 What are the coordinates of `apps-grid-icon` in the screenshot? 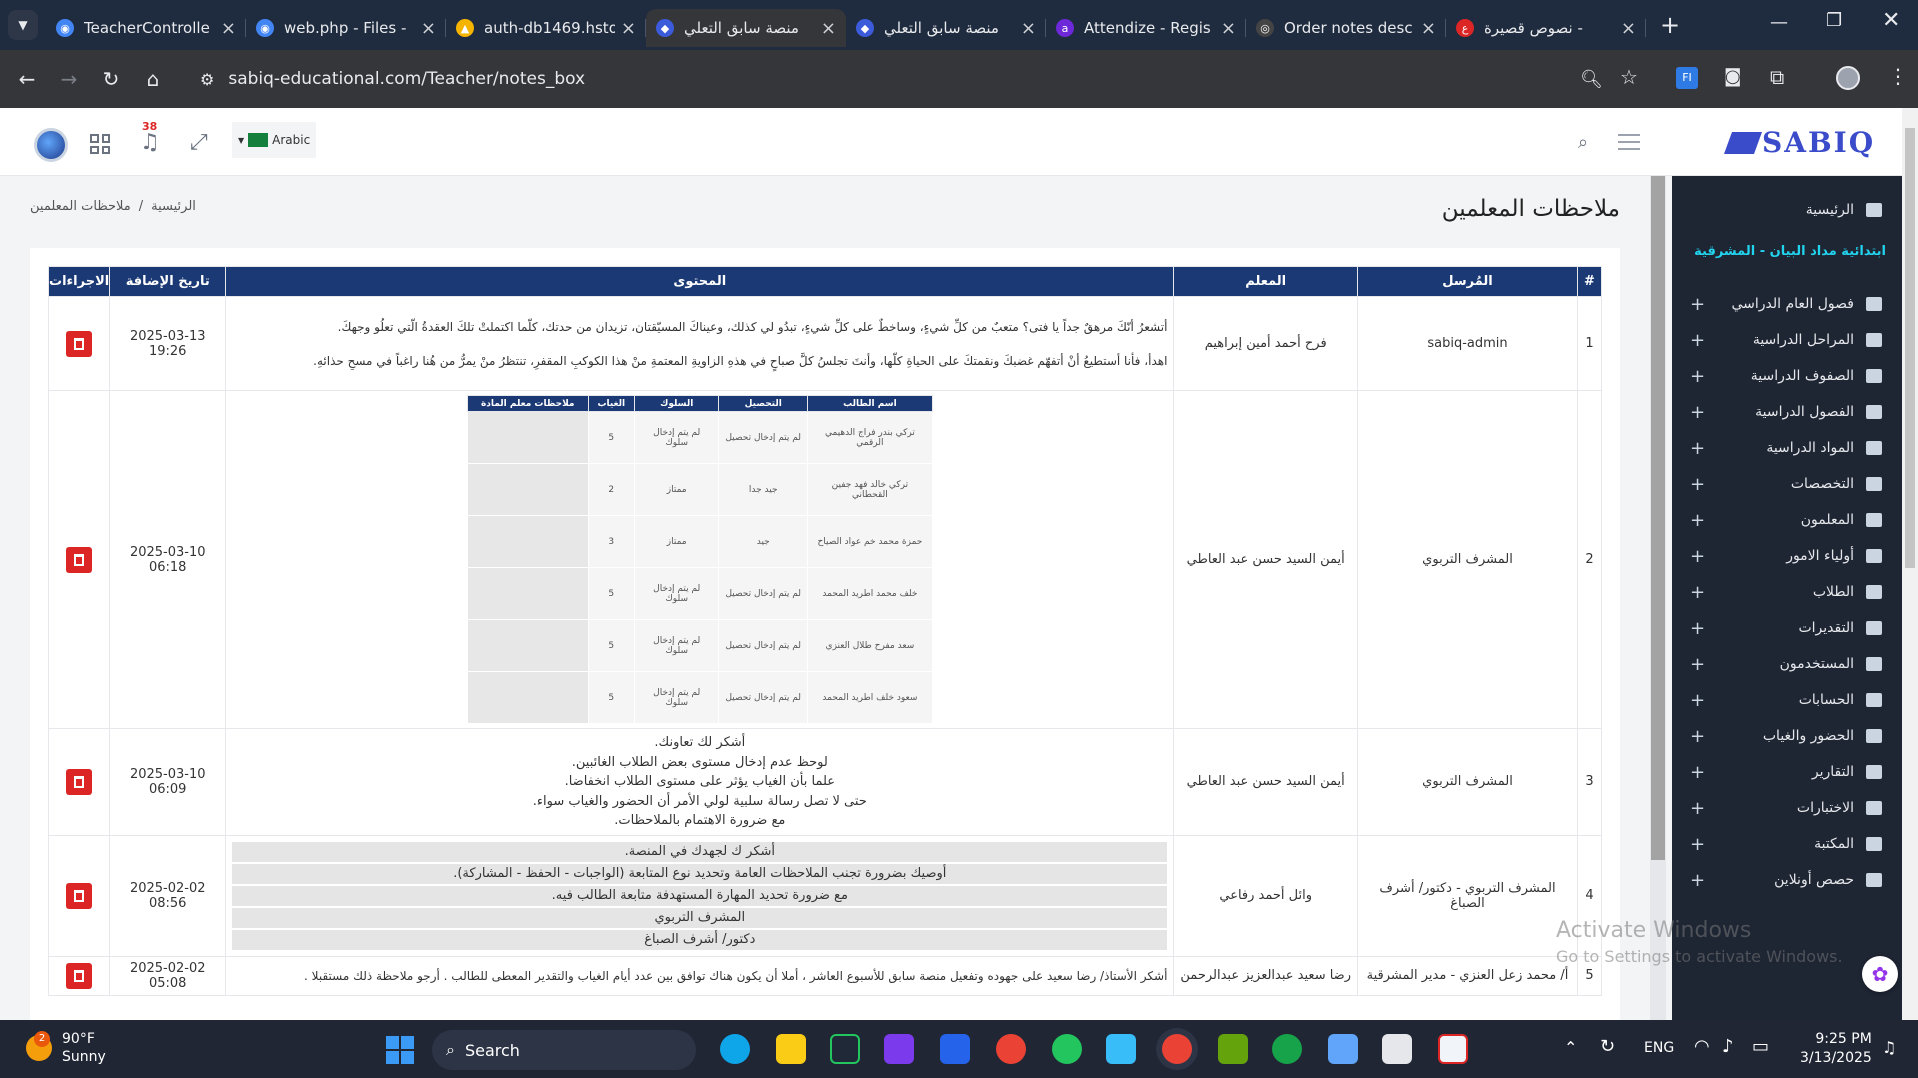 It's located at (100, 144).